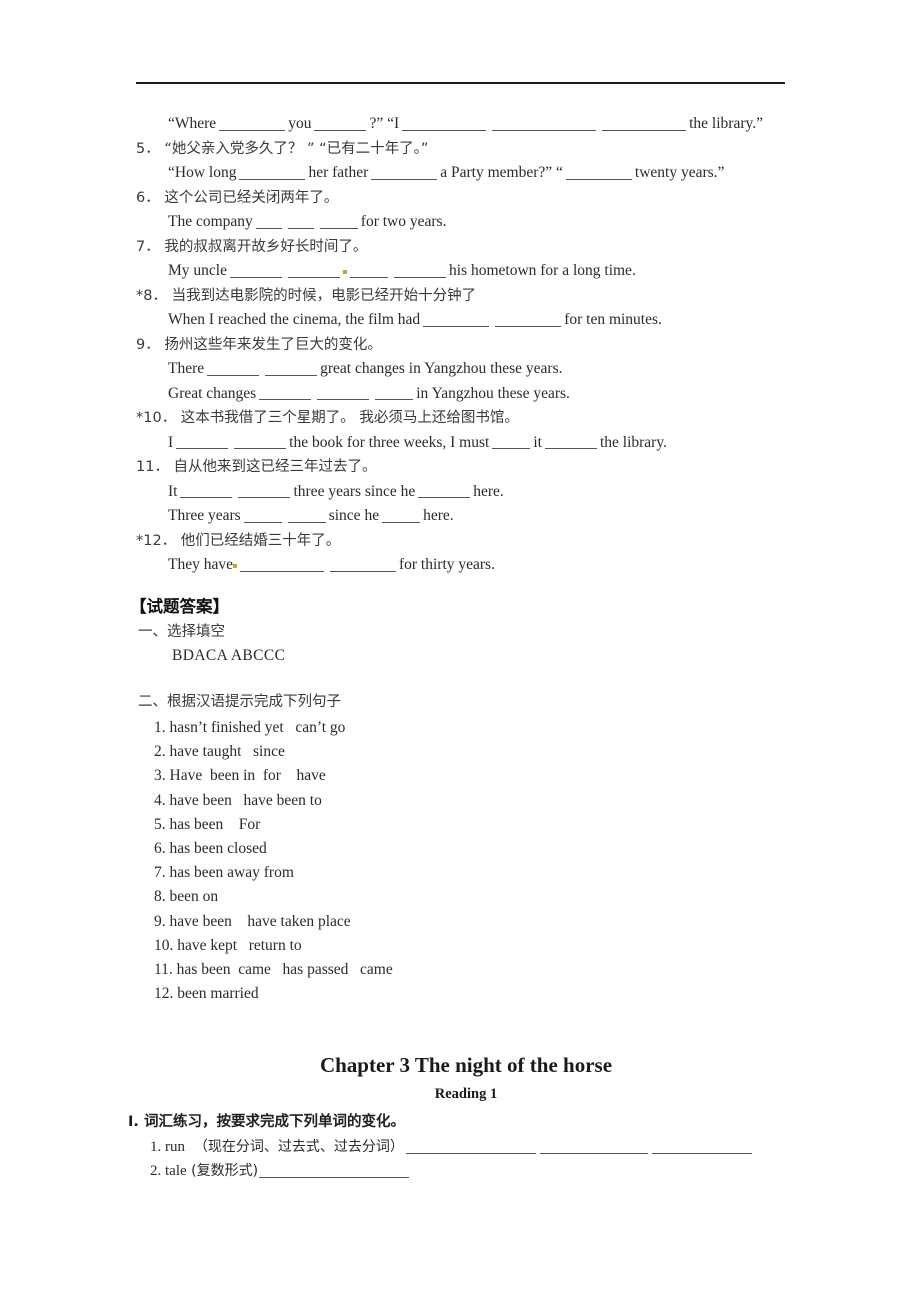 The height and width of the screenshot is (1302, 920). I want to click on where-tail-text: the library.”, so click(726, 123).